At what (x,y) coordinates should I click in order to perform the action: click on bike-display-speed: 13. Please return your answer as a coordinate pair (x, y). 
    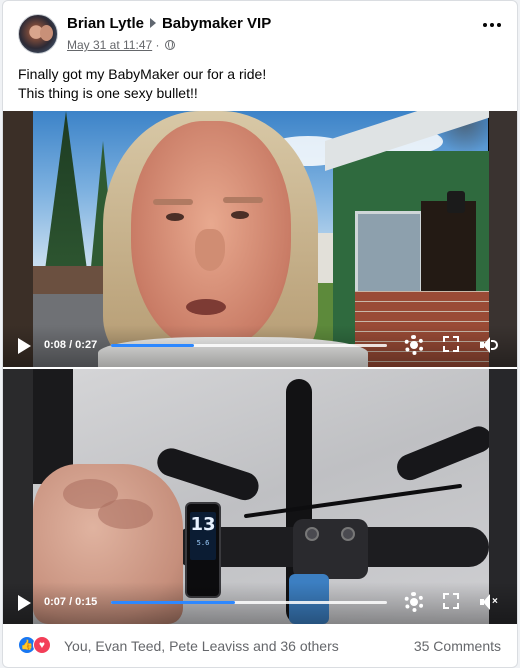
    Looking at the image, I should click on (203, 524).